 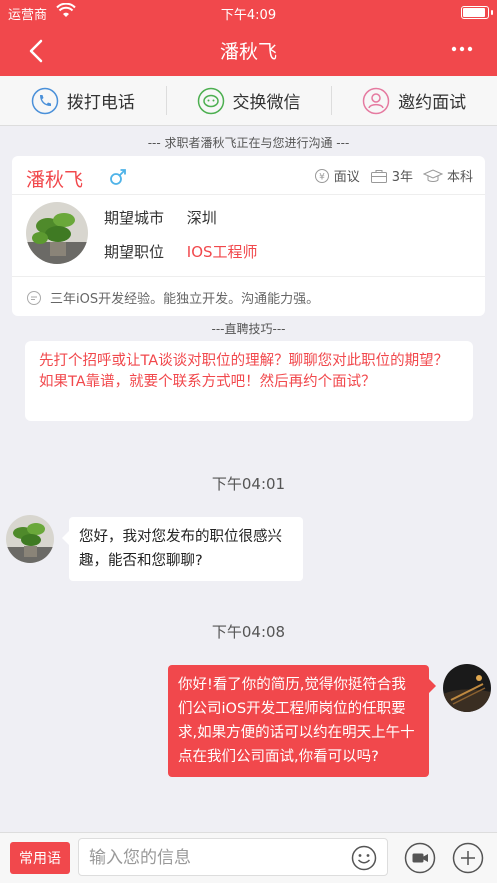 What do you see at coordinates (30, 539) in the screenshot?
I see `candidate-chat-avatar` at bounding box center [30, 539].